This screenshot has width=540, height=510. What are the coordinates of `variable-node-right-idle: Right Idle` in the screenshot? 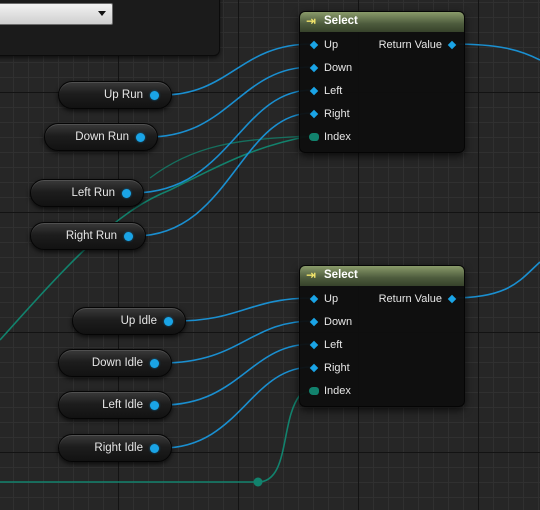 It's located at (115, 448).